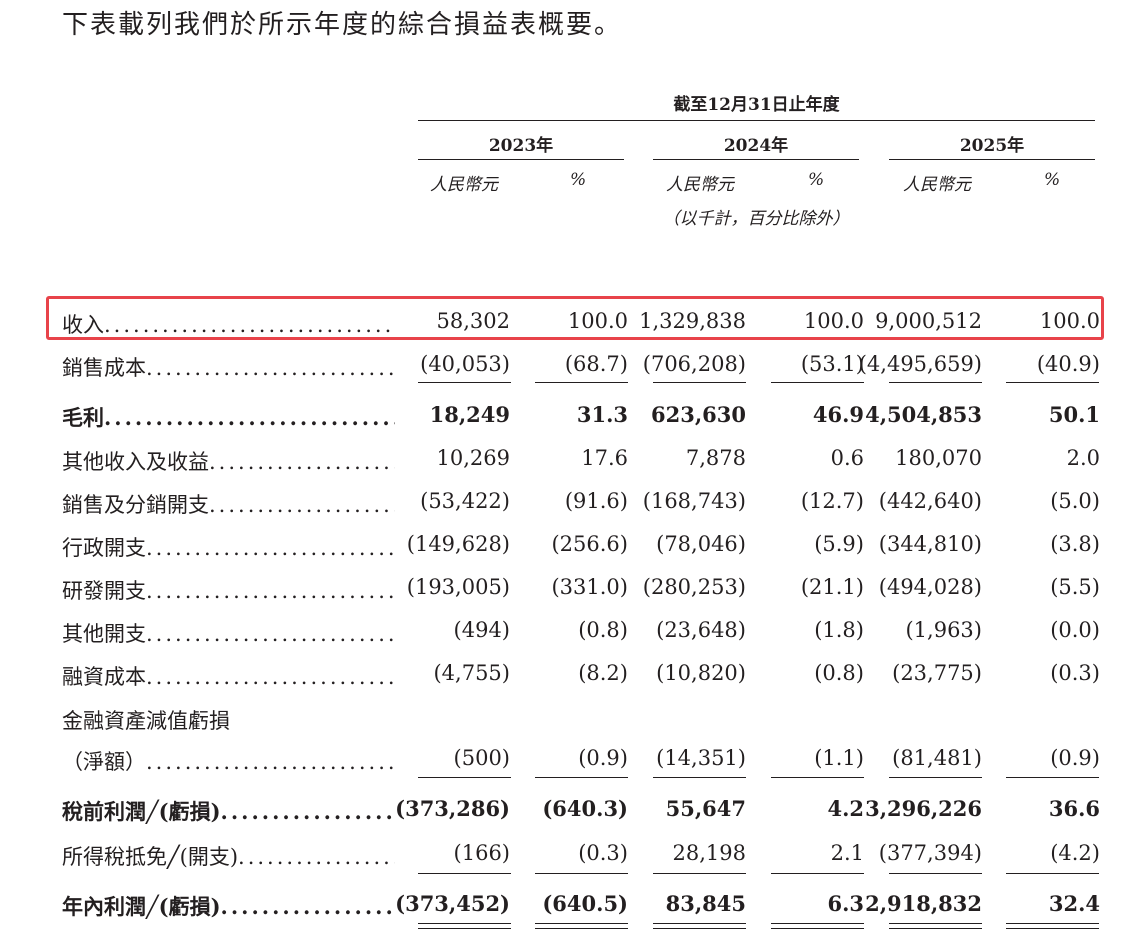 The height and width of the screenshot is (942, 1122). I want to click on cell-amount: (23,648), so click(701, 630).